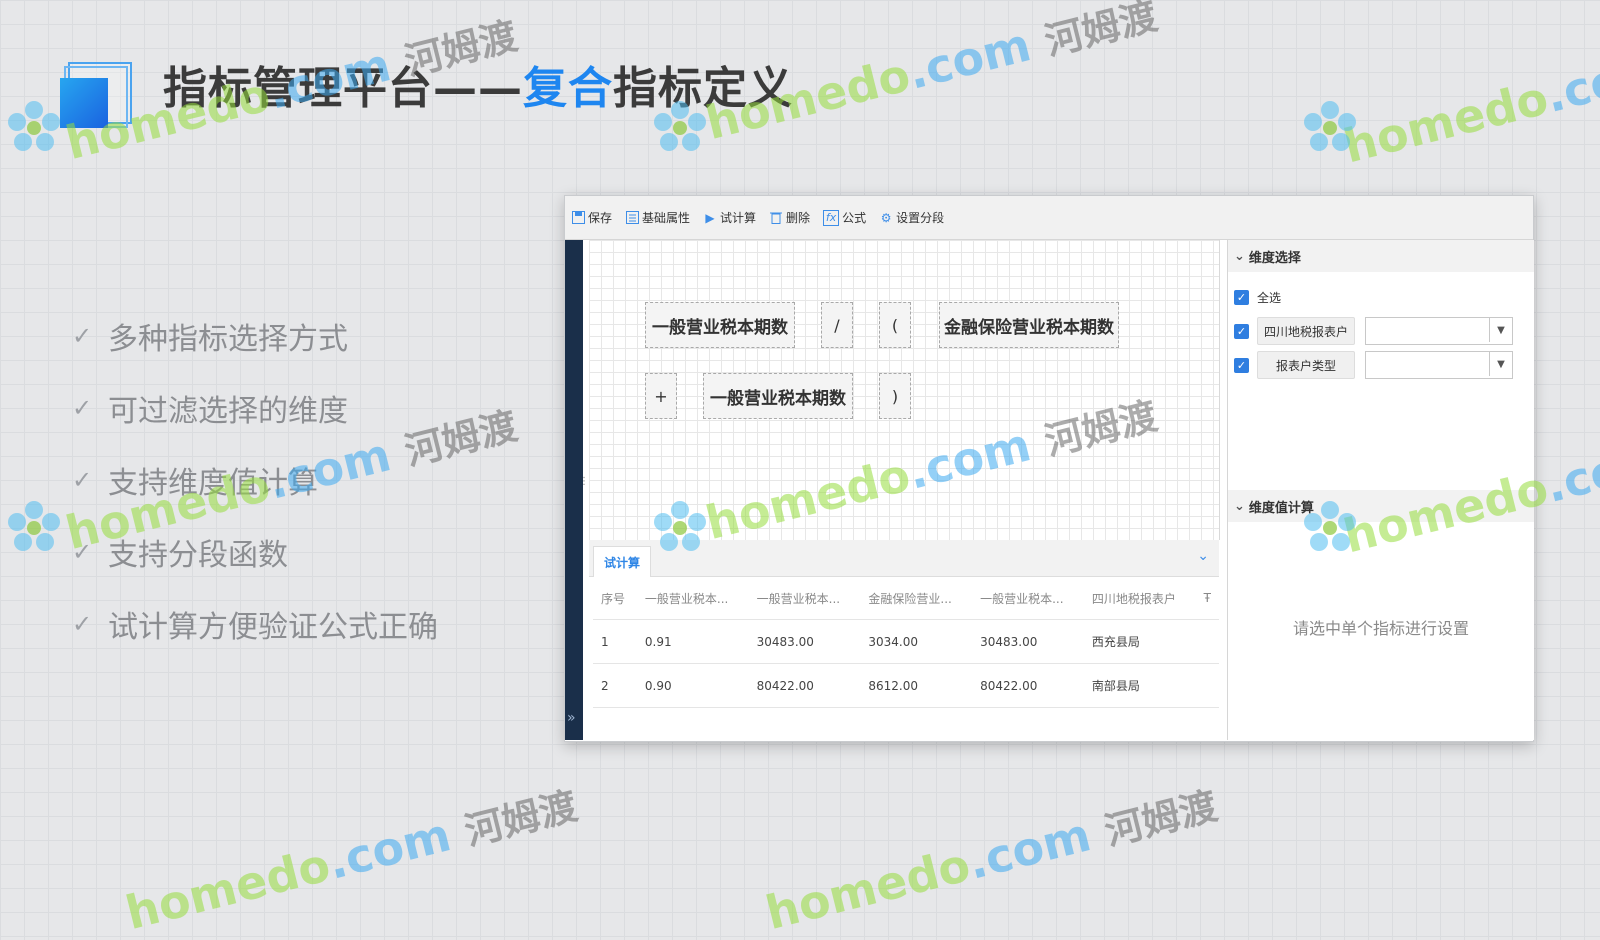 This screenshot has width=1600, height=940. I want to click on toolbar: 保存 基础属性 ▶ 试计算 删除 fx 公式 ⚙ 设置分段, so click(1049, 218).